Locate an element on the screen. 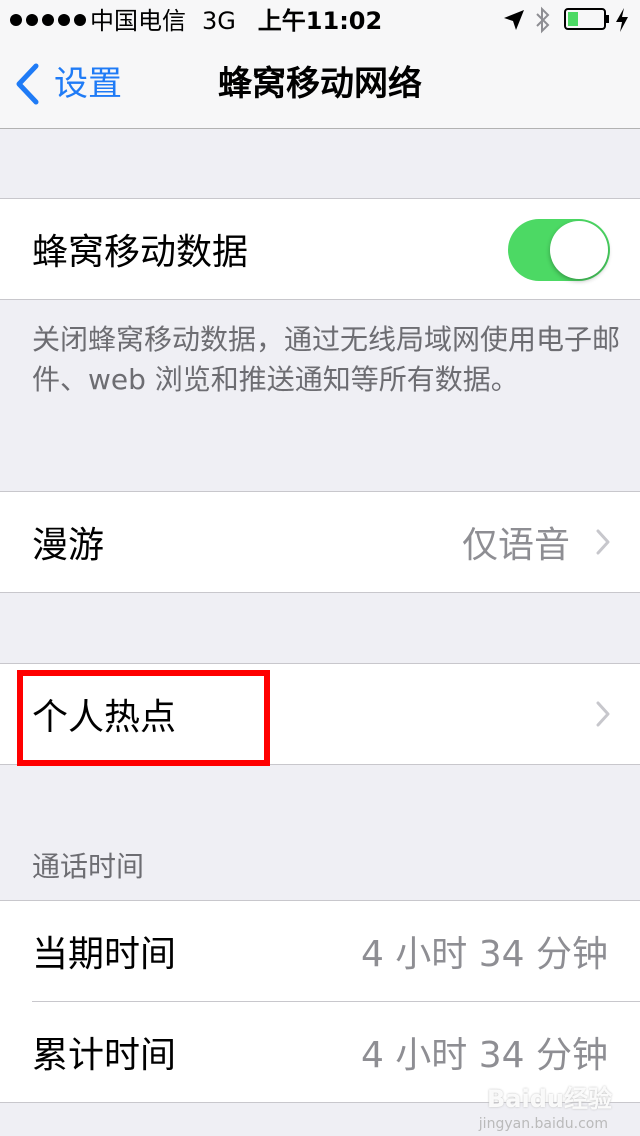  roaming-group: 漫游 仅语音 is located at coordinates (320, 542).